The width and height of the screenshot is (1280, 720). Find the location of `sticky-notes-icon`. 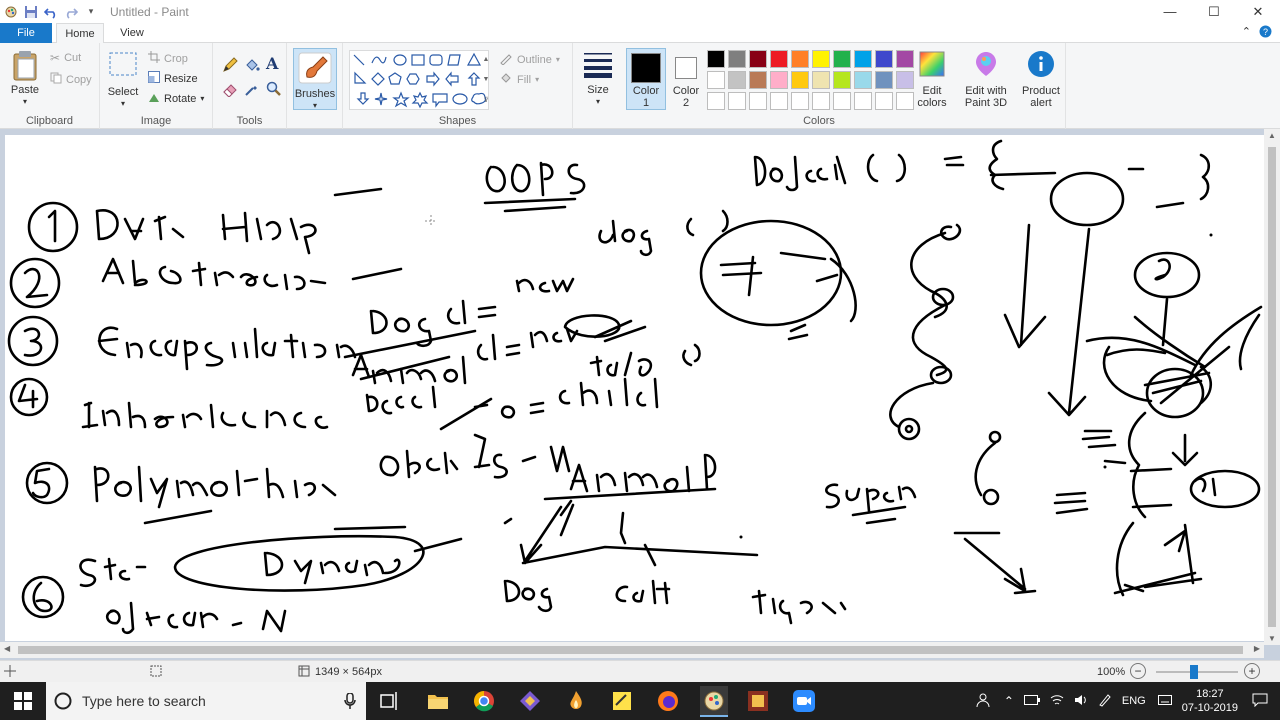

sticky-notes-icon is located at coordinates (622, 701).